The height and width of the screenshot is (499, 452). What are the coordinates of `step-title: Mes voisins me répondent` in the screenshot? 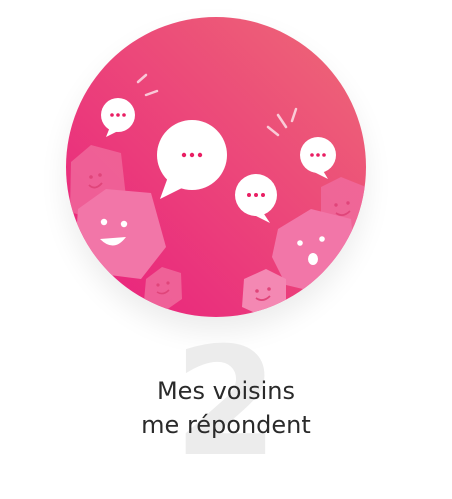 It's located at (226, 408).